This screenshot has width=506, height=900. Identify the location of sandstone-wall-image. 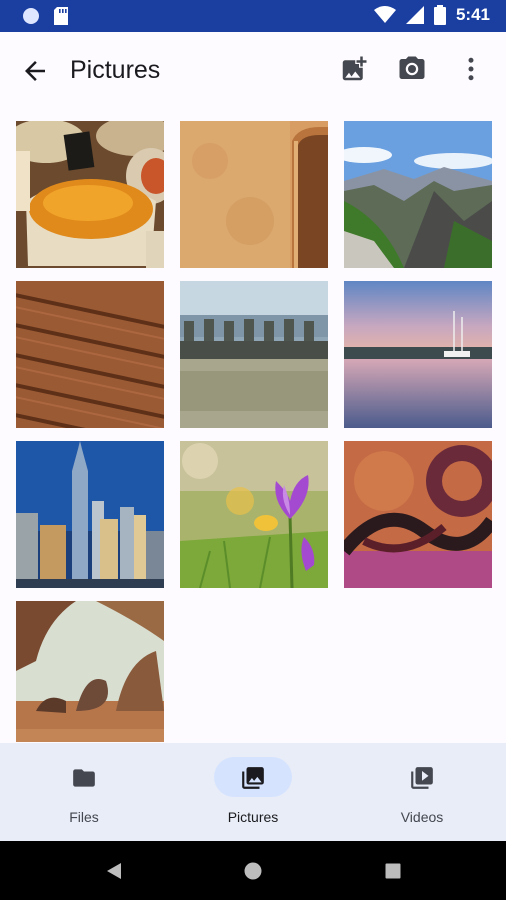
(254, 194).